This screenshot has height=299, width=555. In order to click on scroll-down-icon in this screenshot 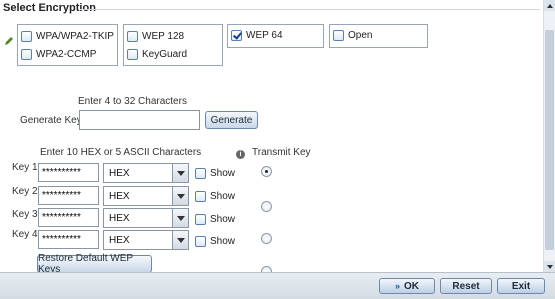, I will do `click(549, 266)`.